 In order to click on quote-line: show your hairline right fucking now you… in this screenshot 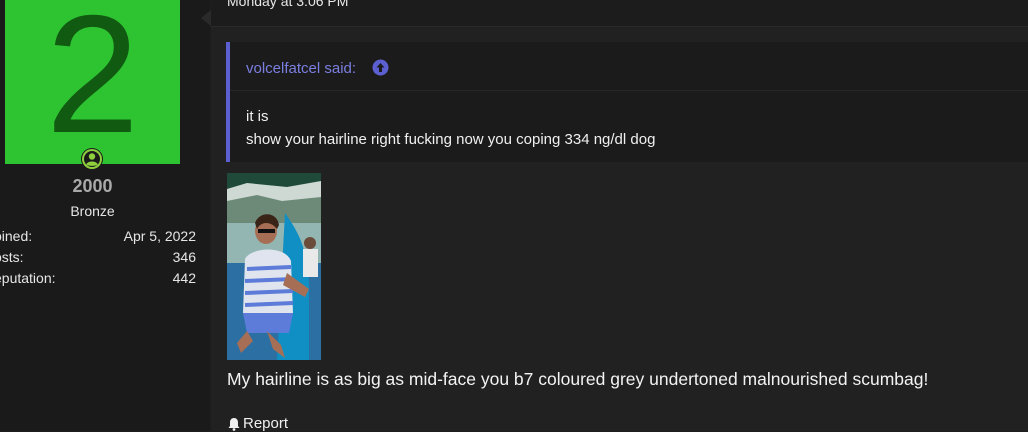, I will do `click(451, 139)`.